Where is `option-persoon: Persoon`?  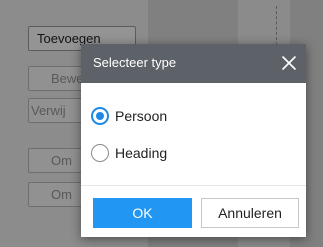
option-persoon: Persoon is located at coordinates (129, 116).